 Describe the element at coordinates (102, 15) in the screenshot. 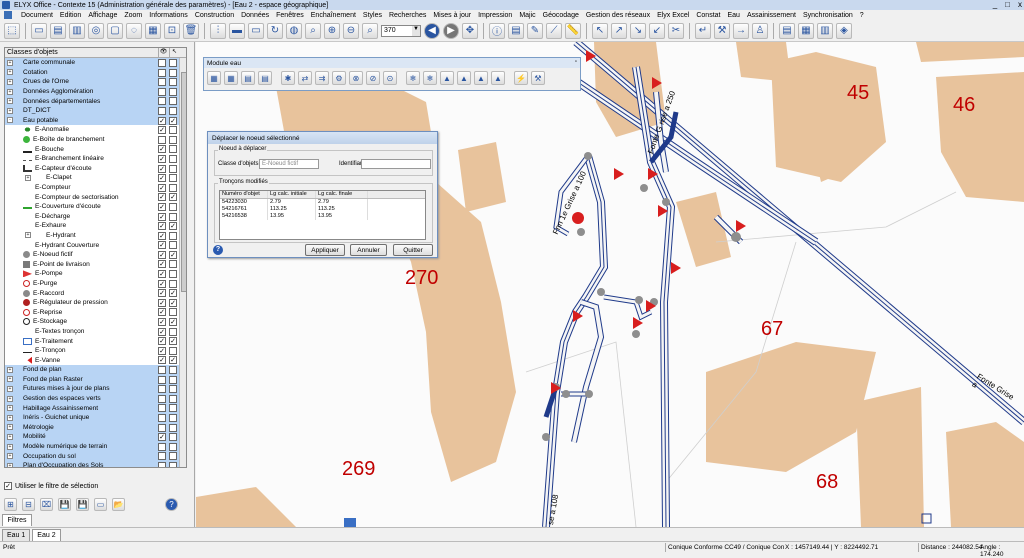

I see `menu-item: Affichage` at that location.